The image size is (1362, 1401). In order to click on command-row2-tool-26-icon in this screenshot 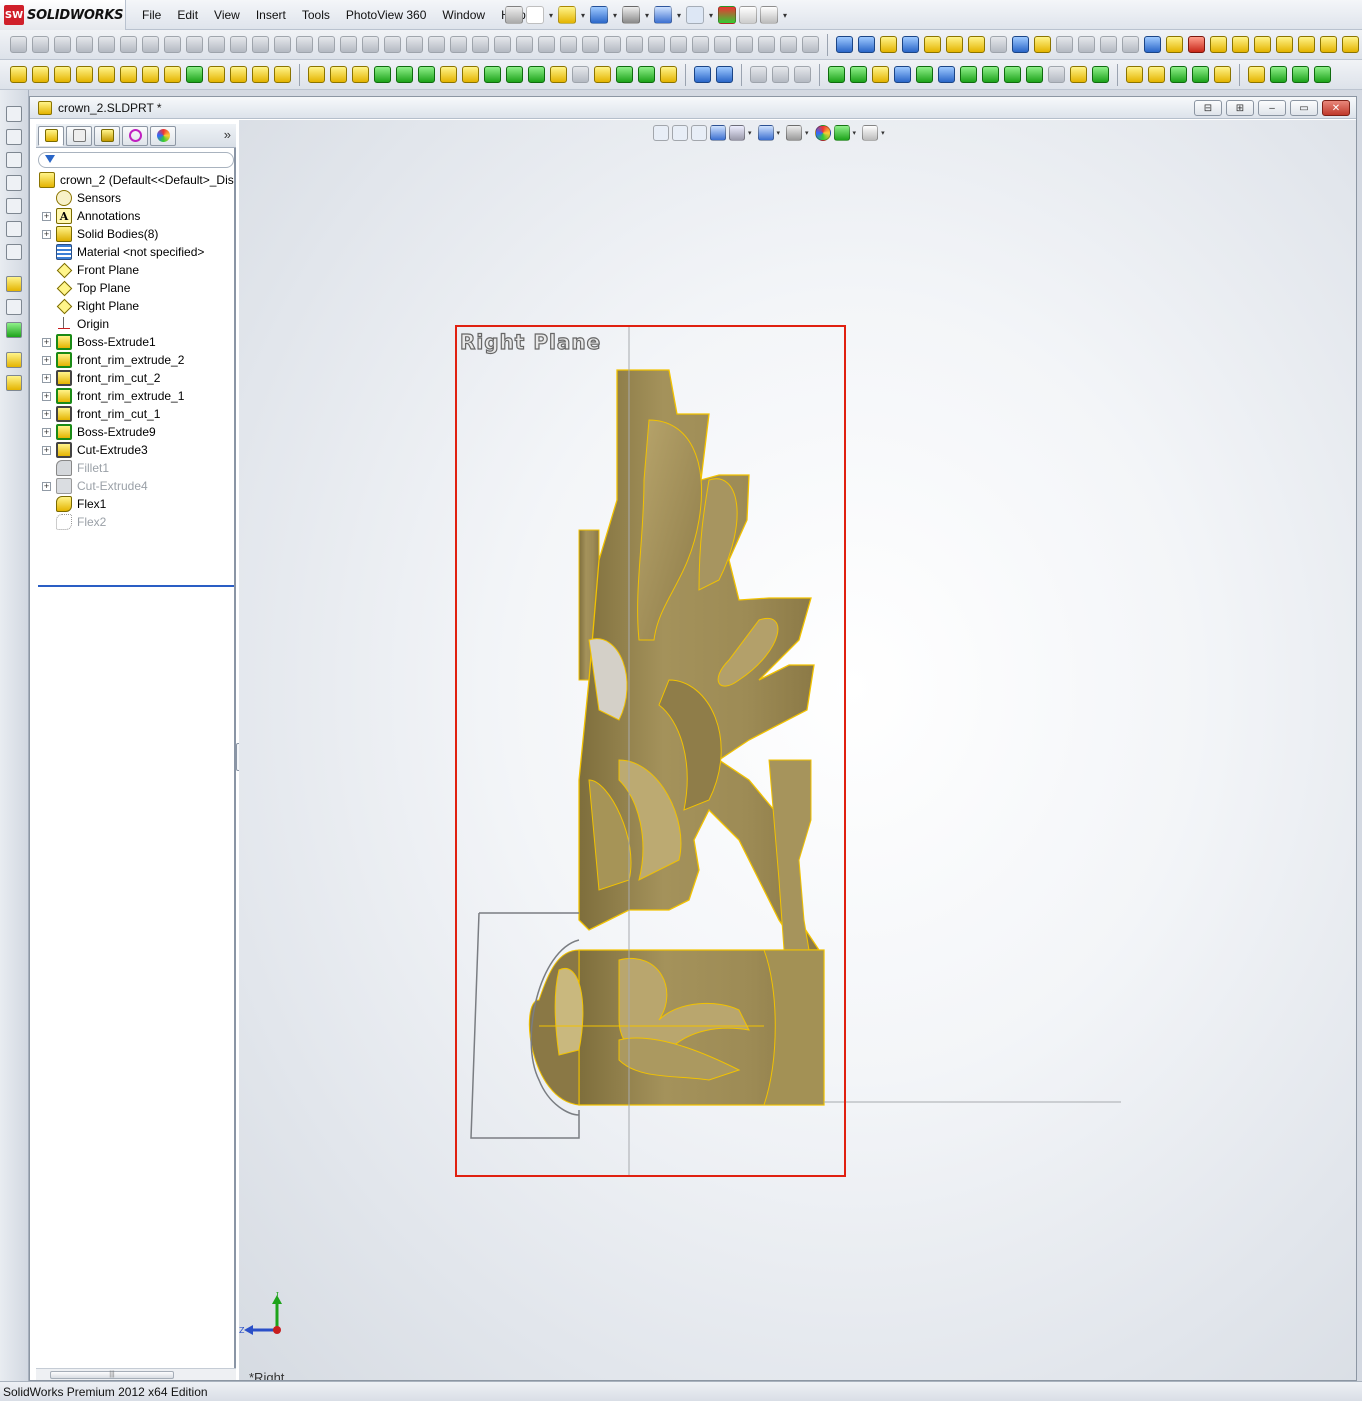, I will do `click(580, 74)`.